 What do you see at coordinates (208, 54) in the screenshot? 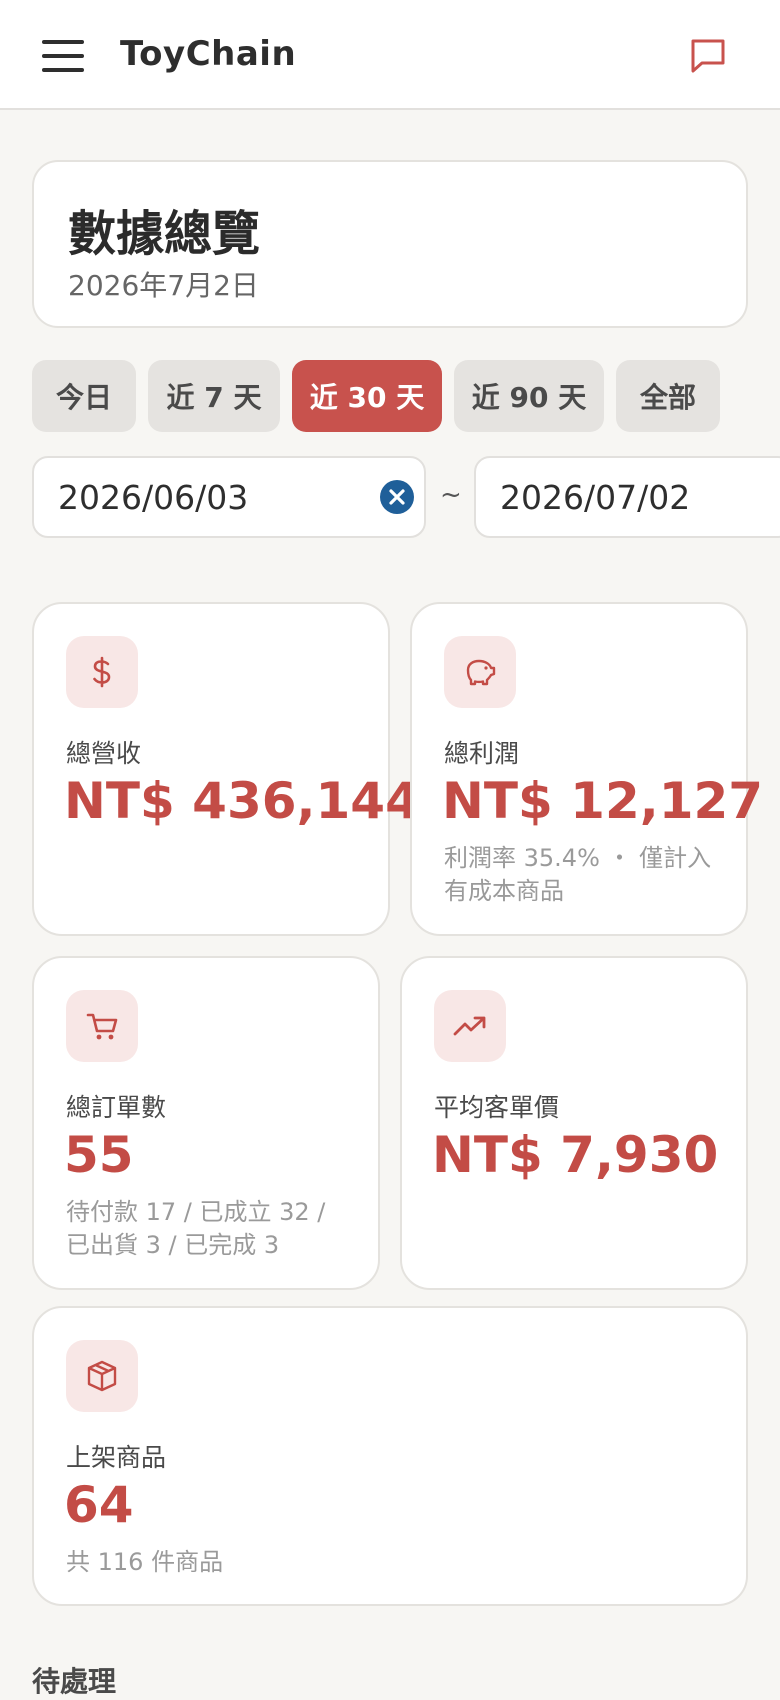
I see `app-title: ToyChain` at bounding box center [208, 54].